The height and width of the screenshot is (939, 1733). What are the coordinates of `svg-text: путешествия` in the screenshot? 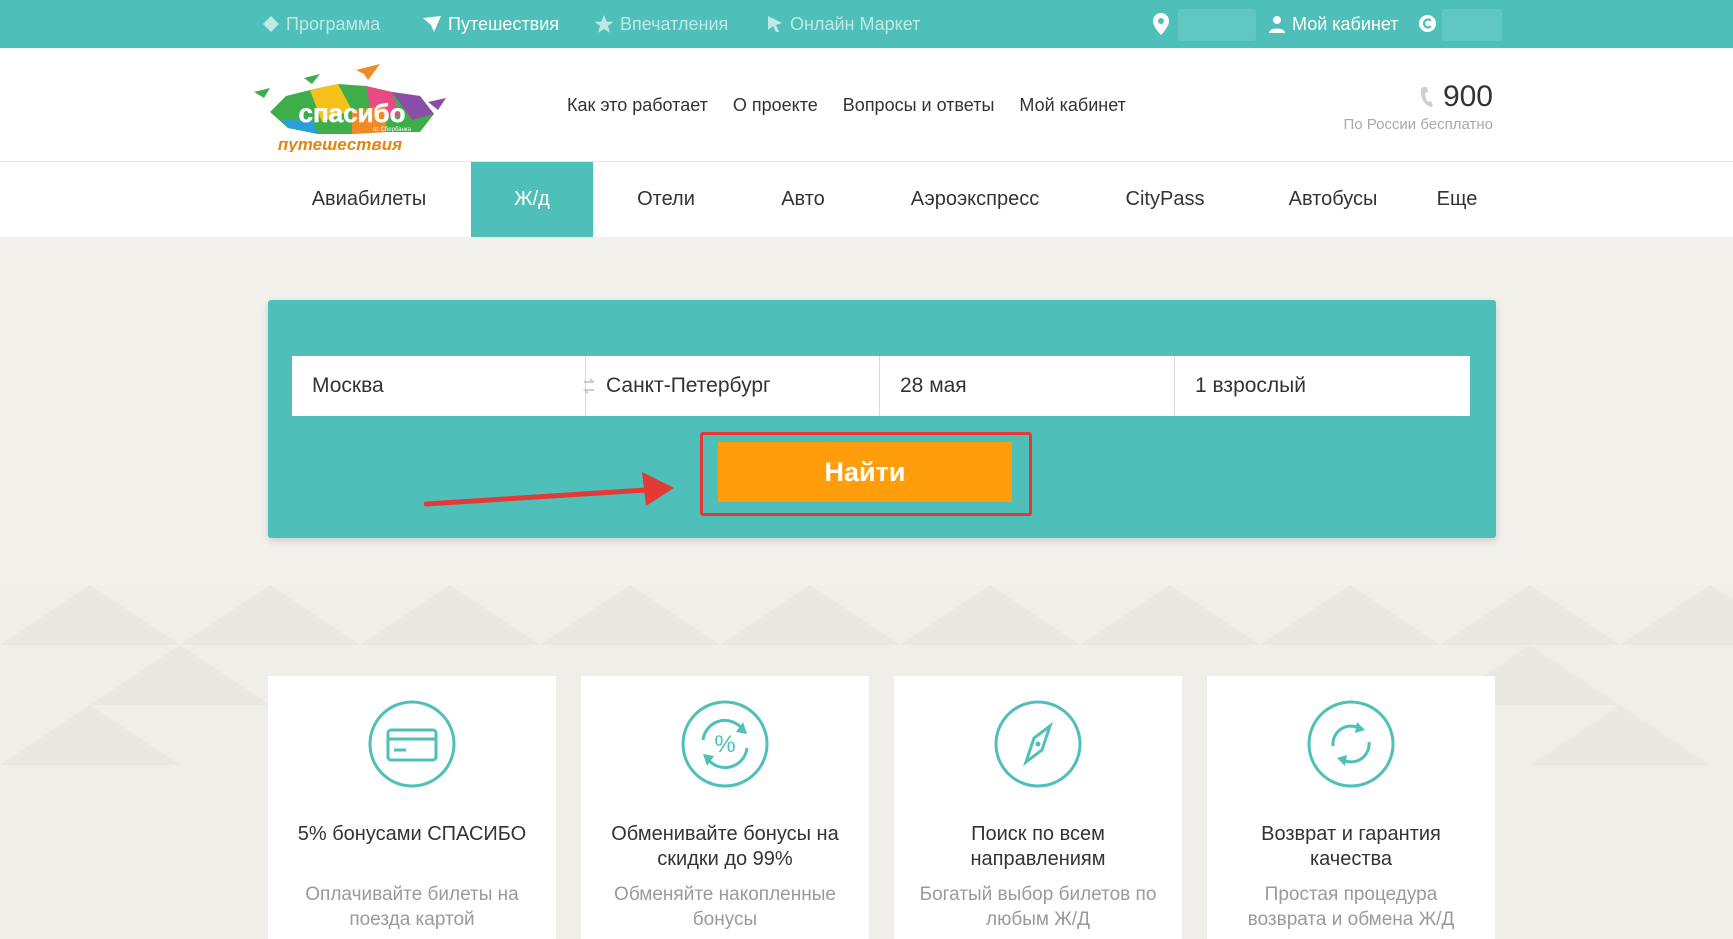 It's located at (340, 143).